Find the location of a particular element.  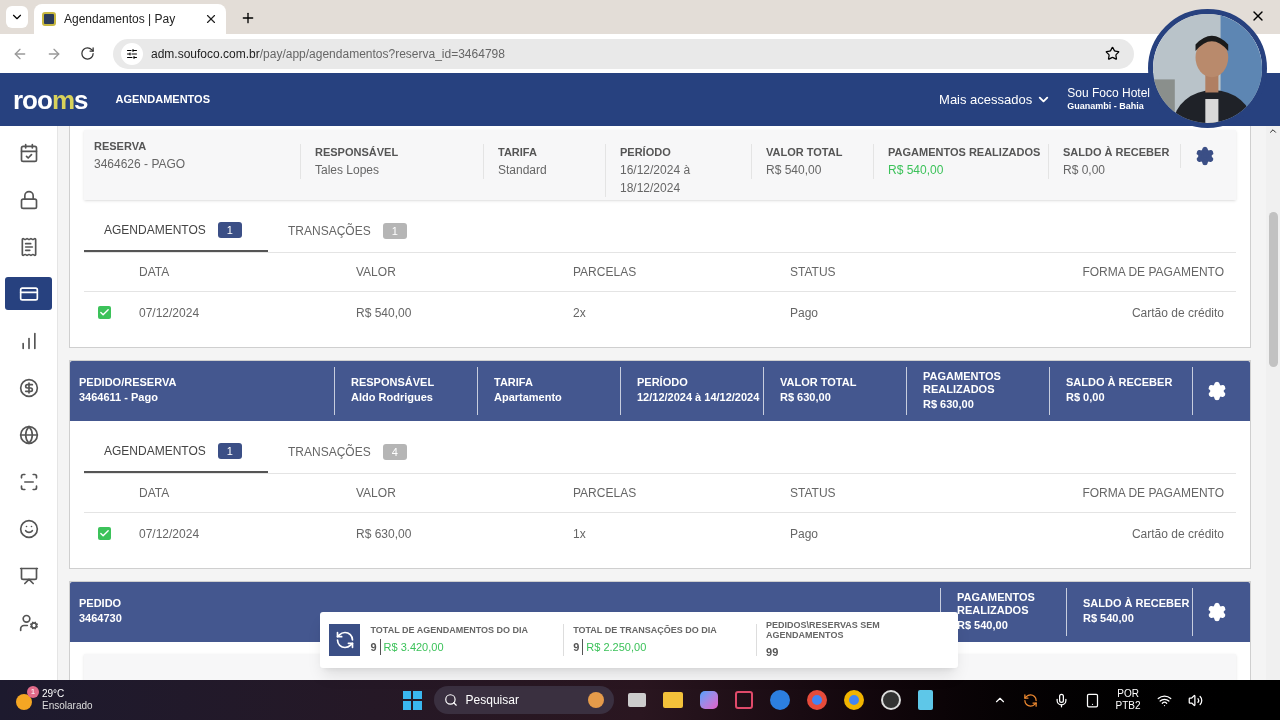

field-value: Apartamento is located at coordinates (528, 398).